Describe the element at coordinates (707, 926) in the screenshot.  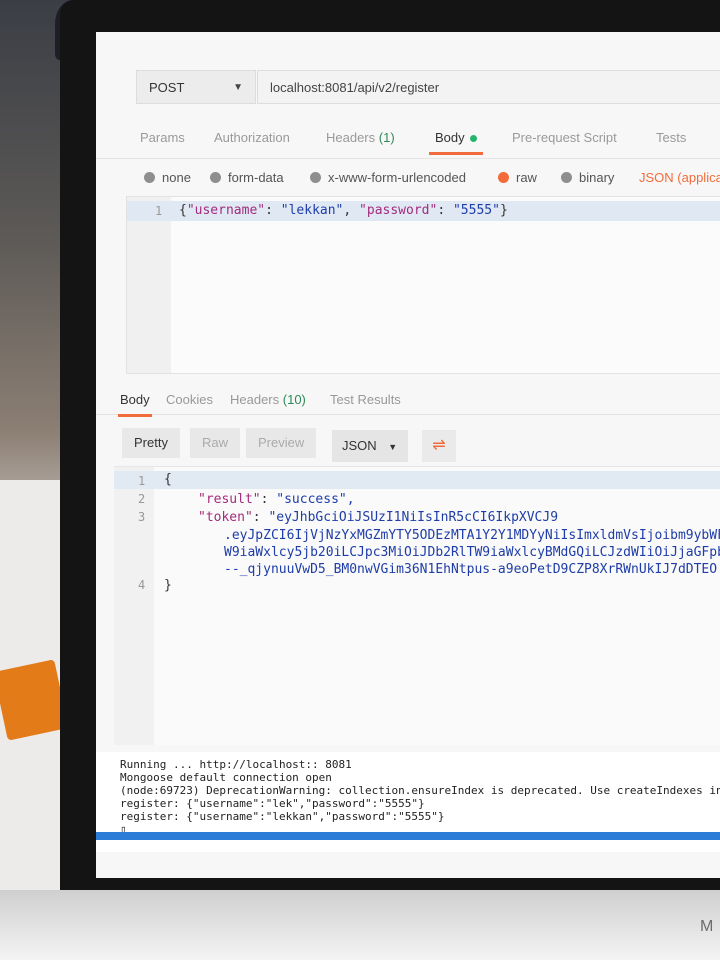
I see `laptop-badge: M` at that location.